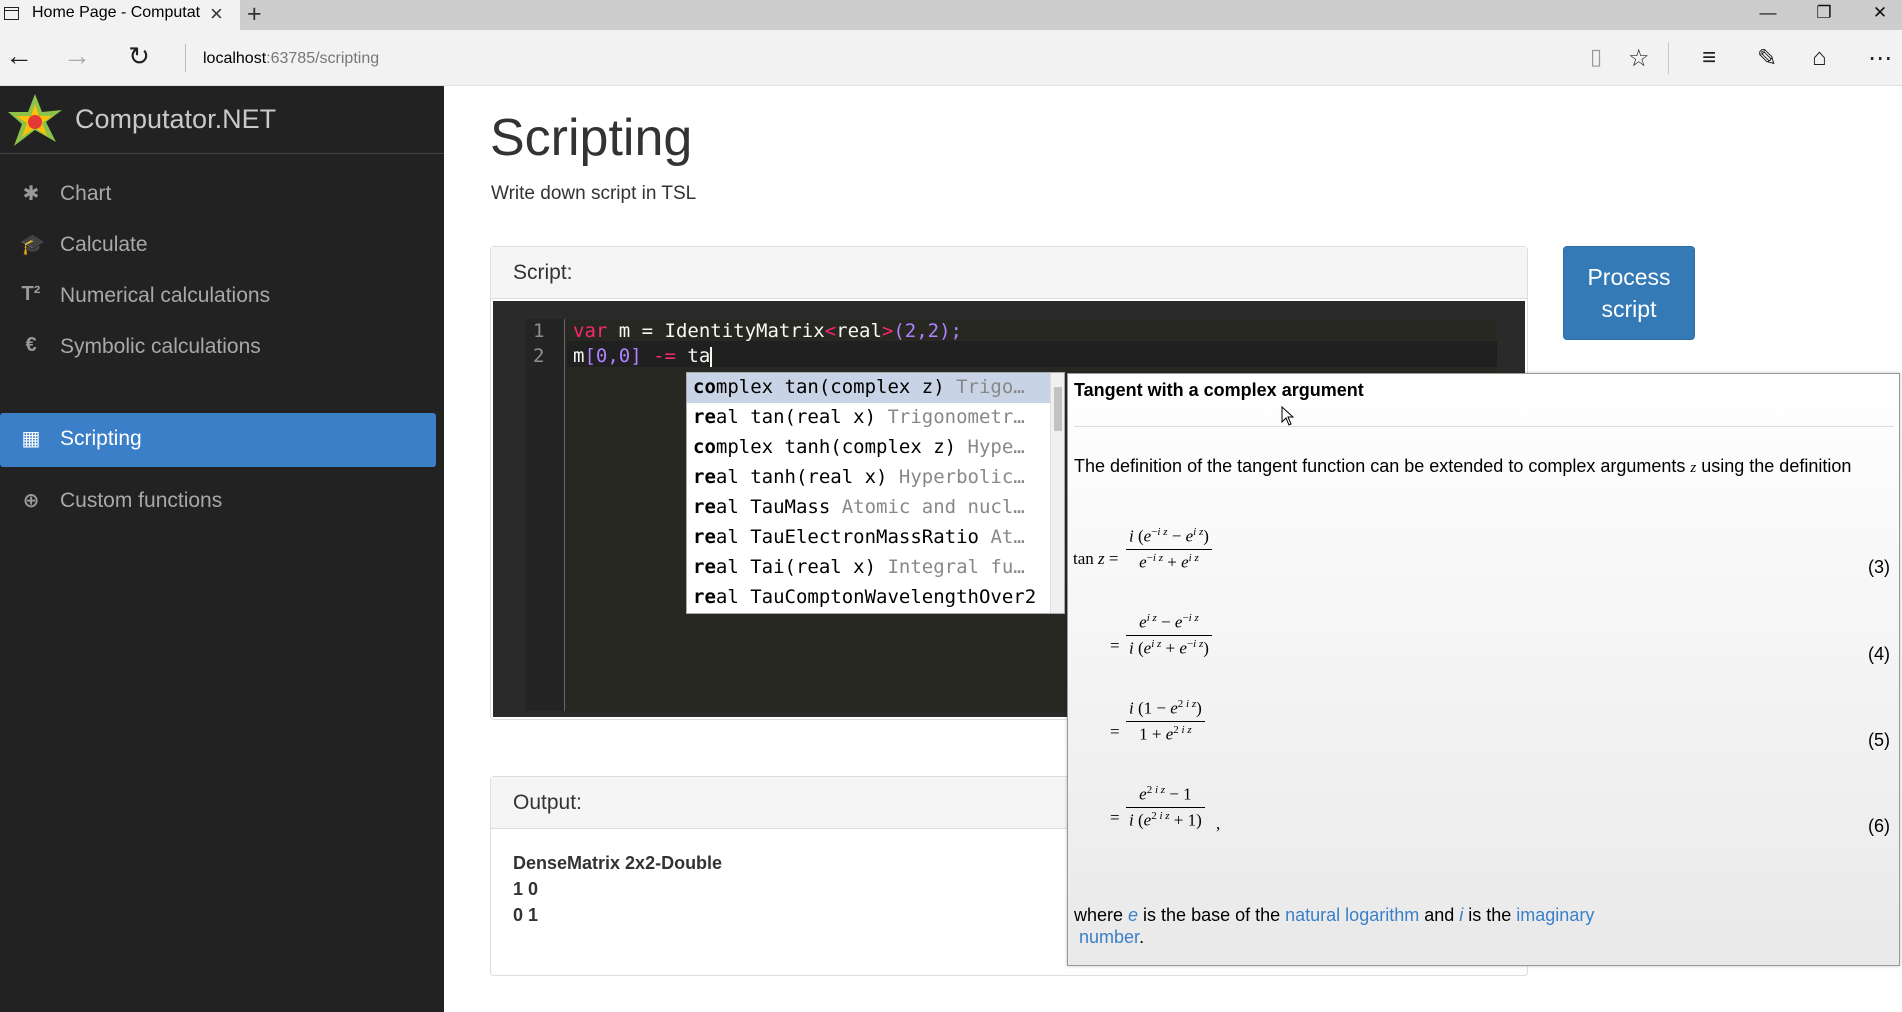  I want to click on equation-number: (3), so click(1879, 567).